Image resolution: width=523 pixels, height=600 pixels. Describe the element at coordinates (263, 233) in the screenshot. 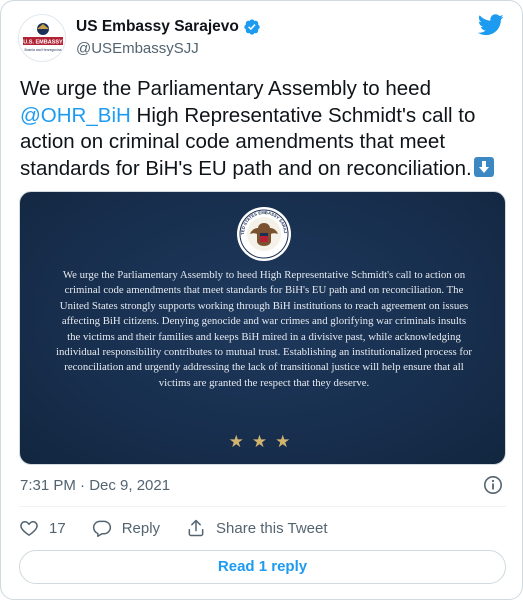

I see `embassy-seal-icon: UNITED STATES EMBASSY SARAJEVO` at that location.